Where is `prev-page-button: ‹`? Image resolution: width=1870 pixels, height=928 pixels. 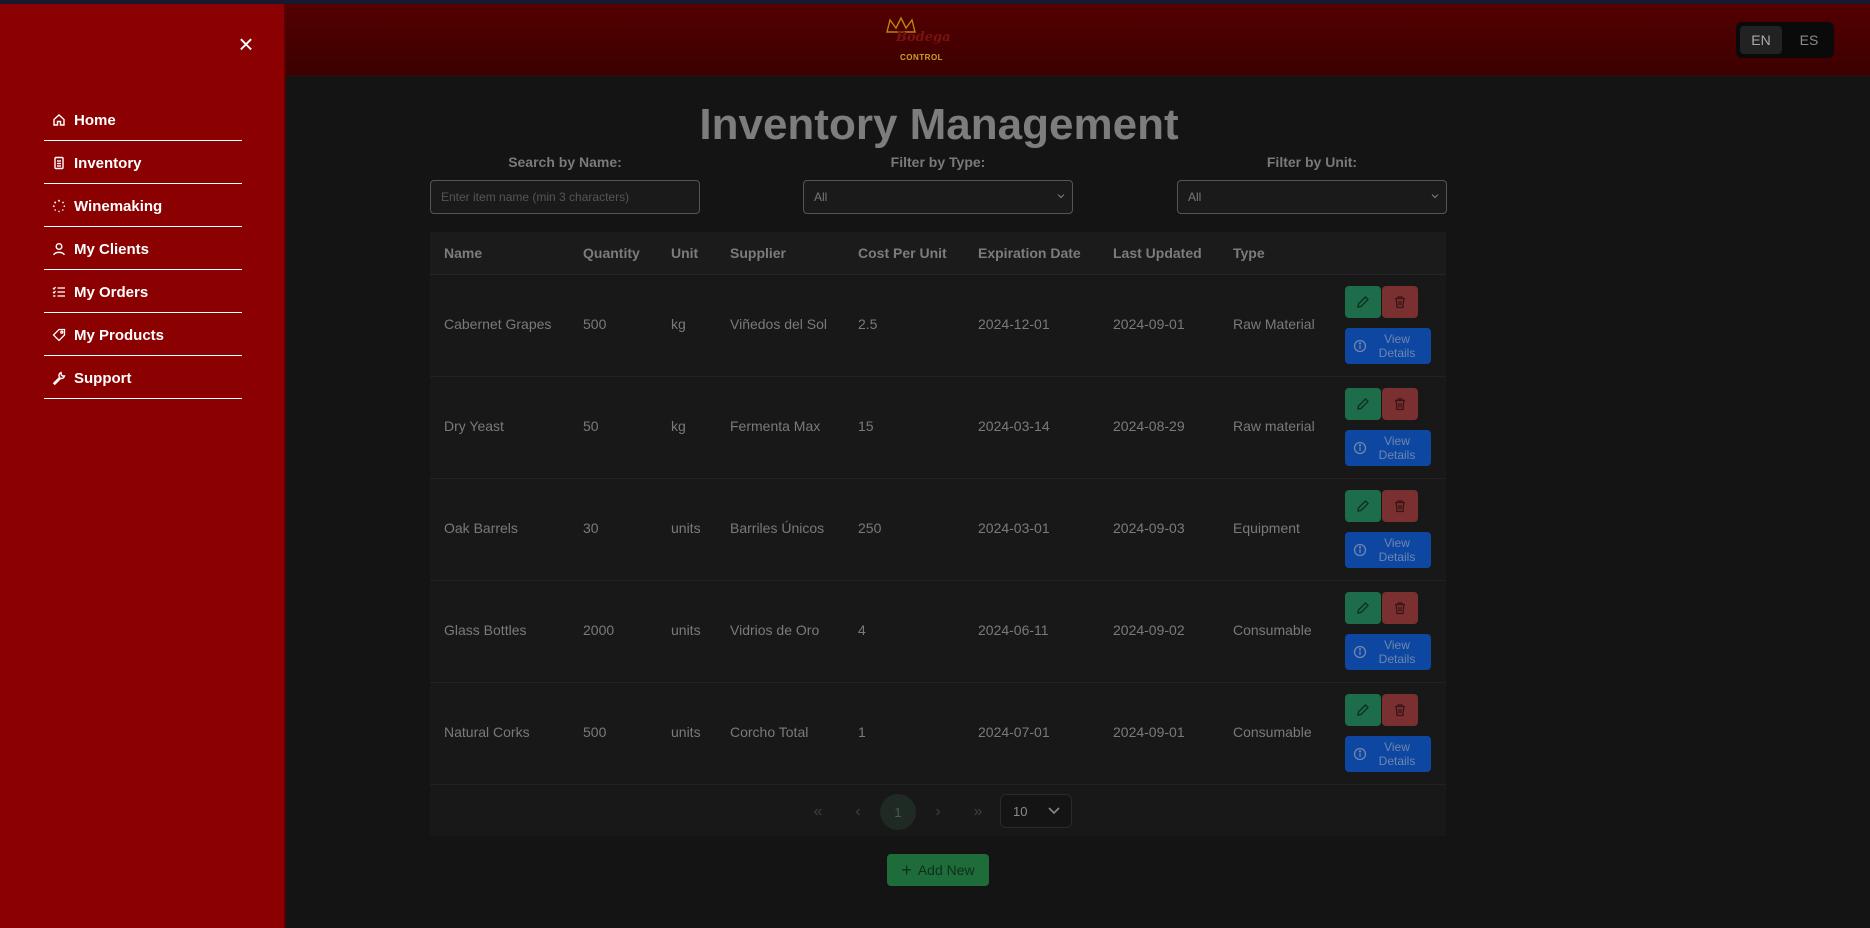 prev-page-button: ‹ is located at coordinates (858, 812).